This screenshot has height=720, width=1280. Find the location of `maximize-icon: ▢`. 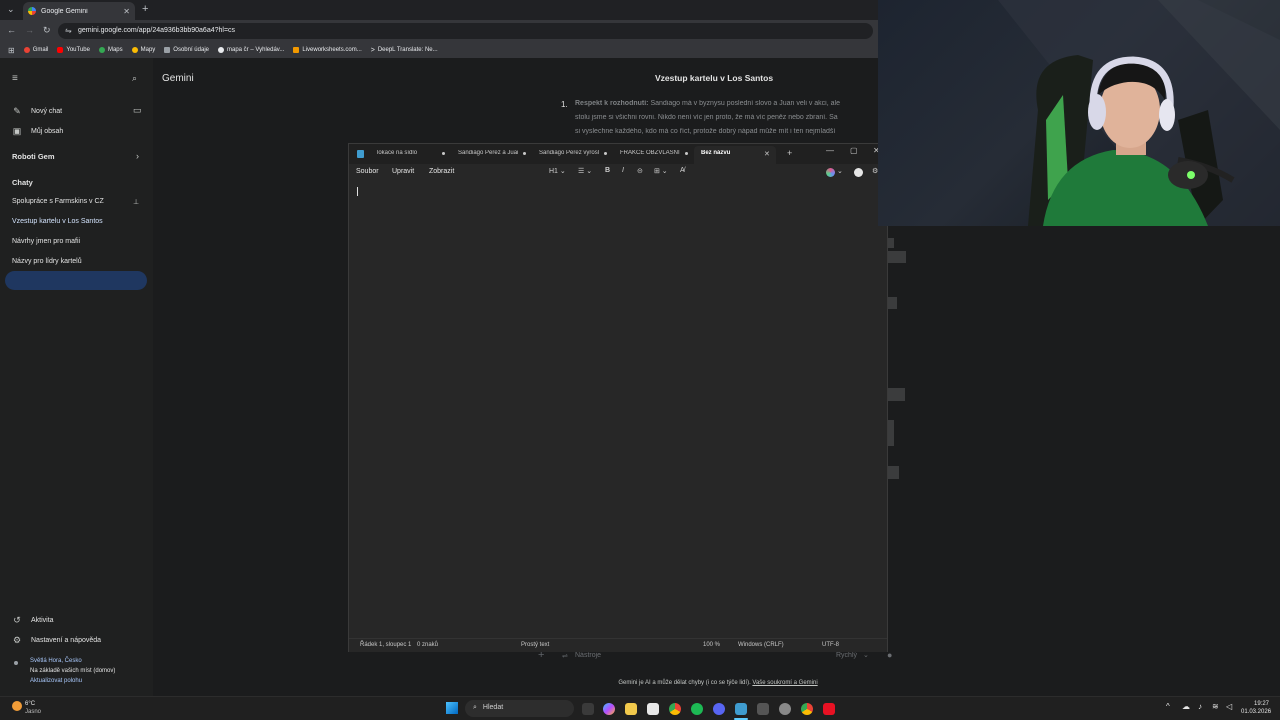

maximize-icon: ▢ is located at coordinates (854, 150).